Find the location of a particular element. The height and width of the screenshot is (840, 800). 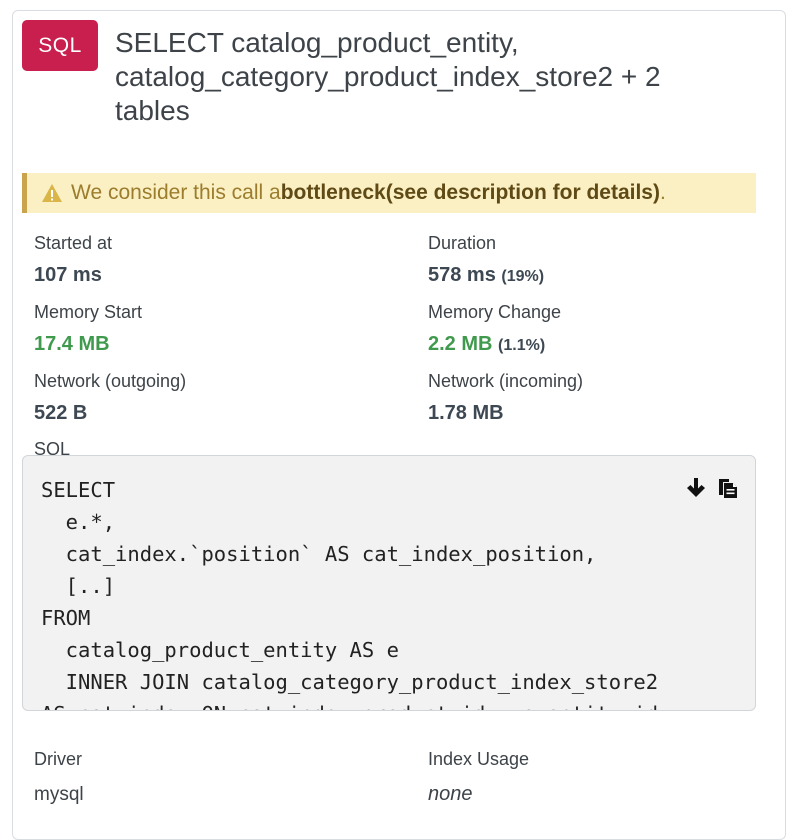

alert-bottleneck: bottleneck is located at coordinates (333, 192).